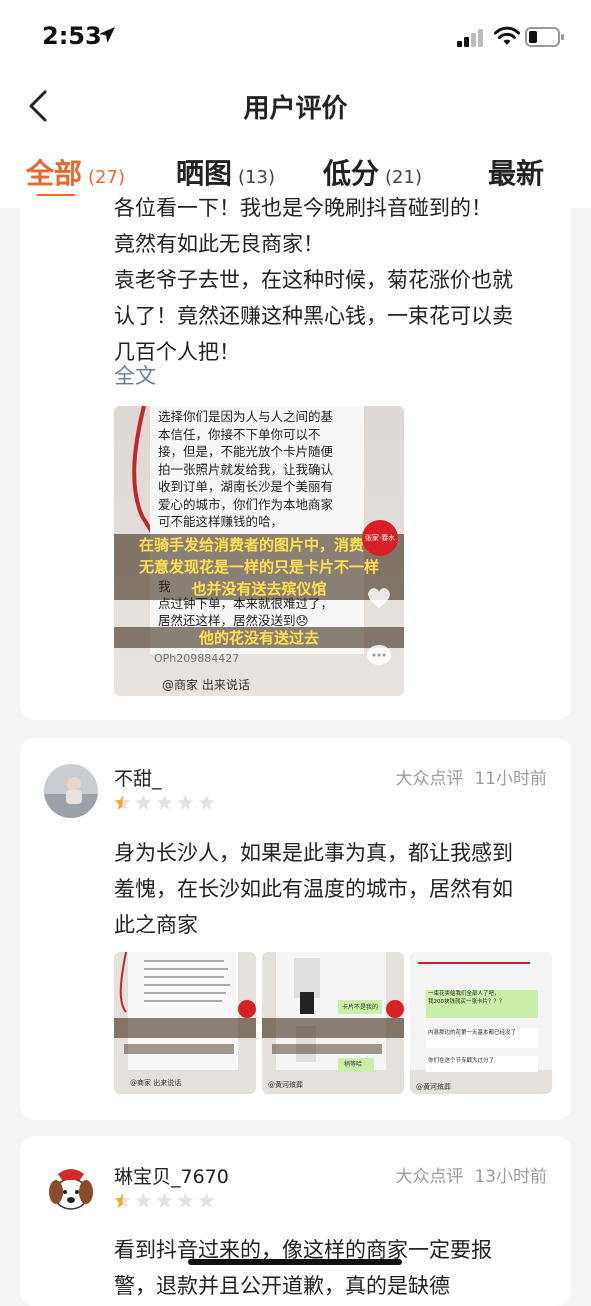  What do you see at coordinates (246, 416) in the screenshot?
I see `chat-line: 选择你们是因为人与人之间的基` at bounding box center [246, 416].